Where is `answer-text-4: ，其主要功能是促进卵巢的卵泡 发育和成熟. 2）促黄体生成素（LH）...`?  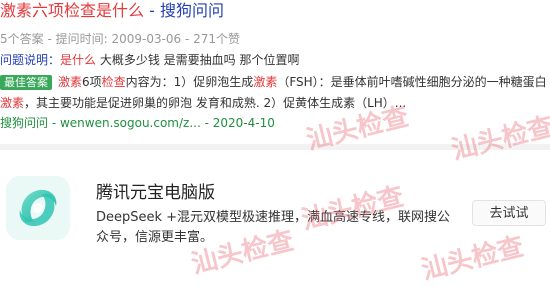
answer-text-4: ，其主要功能是促进卵巢的卵泡 发育和成熟. 2）促黄体生成素（LH）... is located at coordinates (215, 103).